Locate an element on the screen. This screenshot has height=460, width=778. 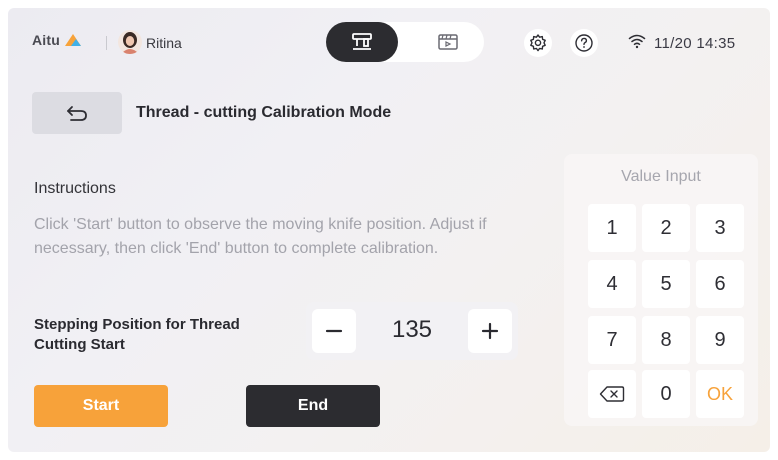
back-arrow-icon is located at coordinates (77, 113).